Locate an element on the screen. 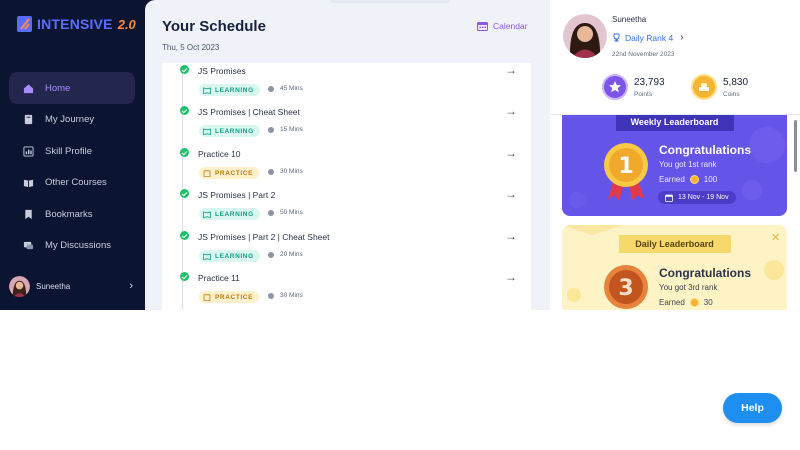 The image size is (800, 450). weekly-date-range: 13 Nov - 19 Nov is located at coordinates (697, 197).